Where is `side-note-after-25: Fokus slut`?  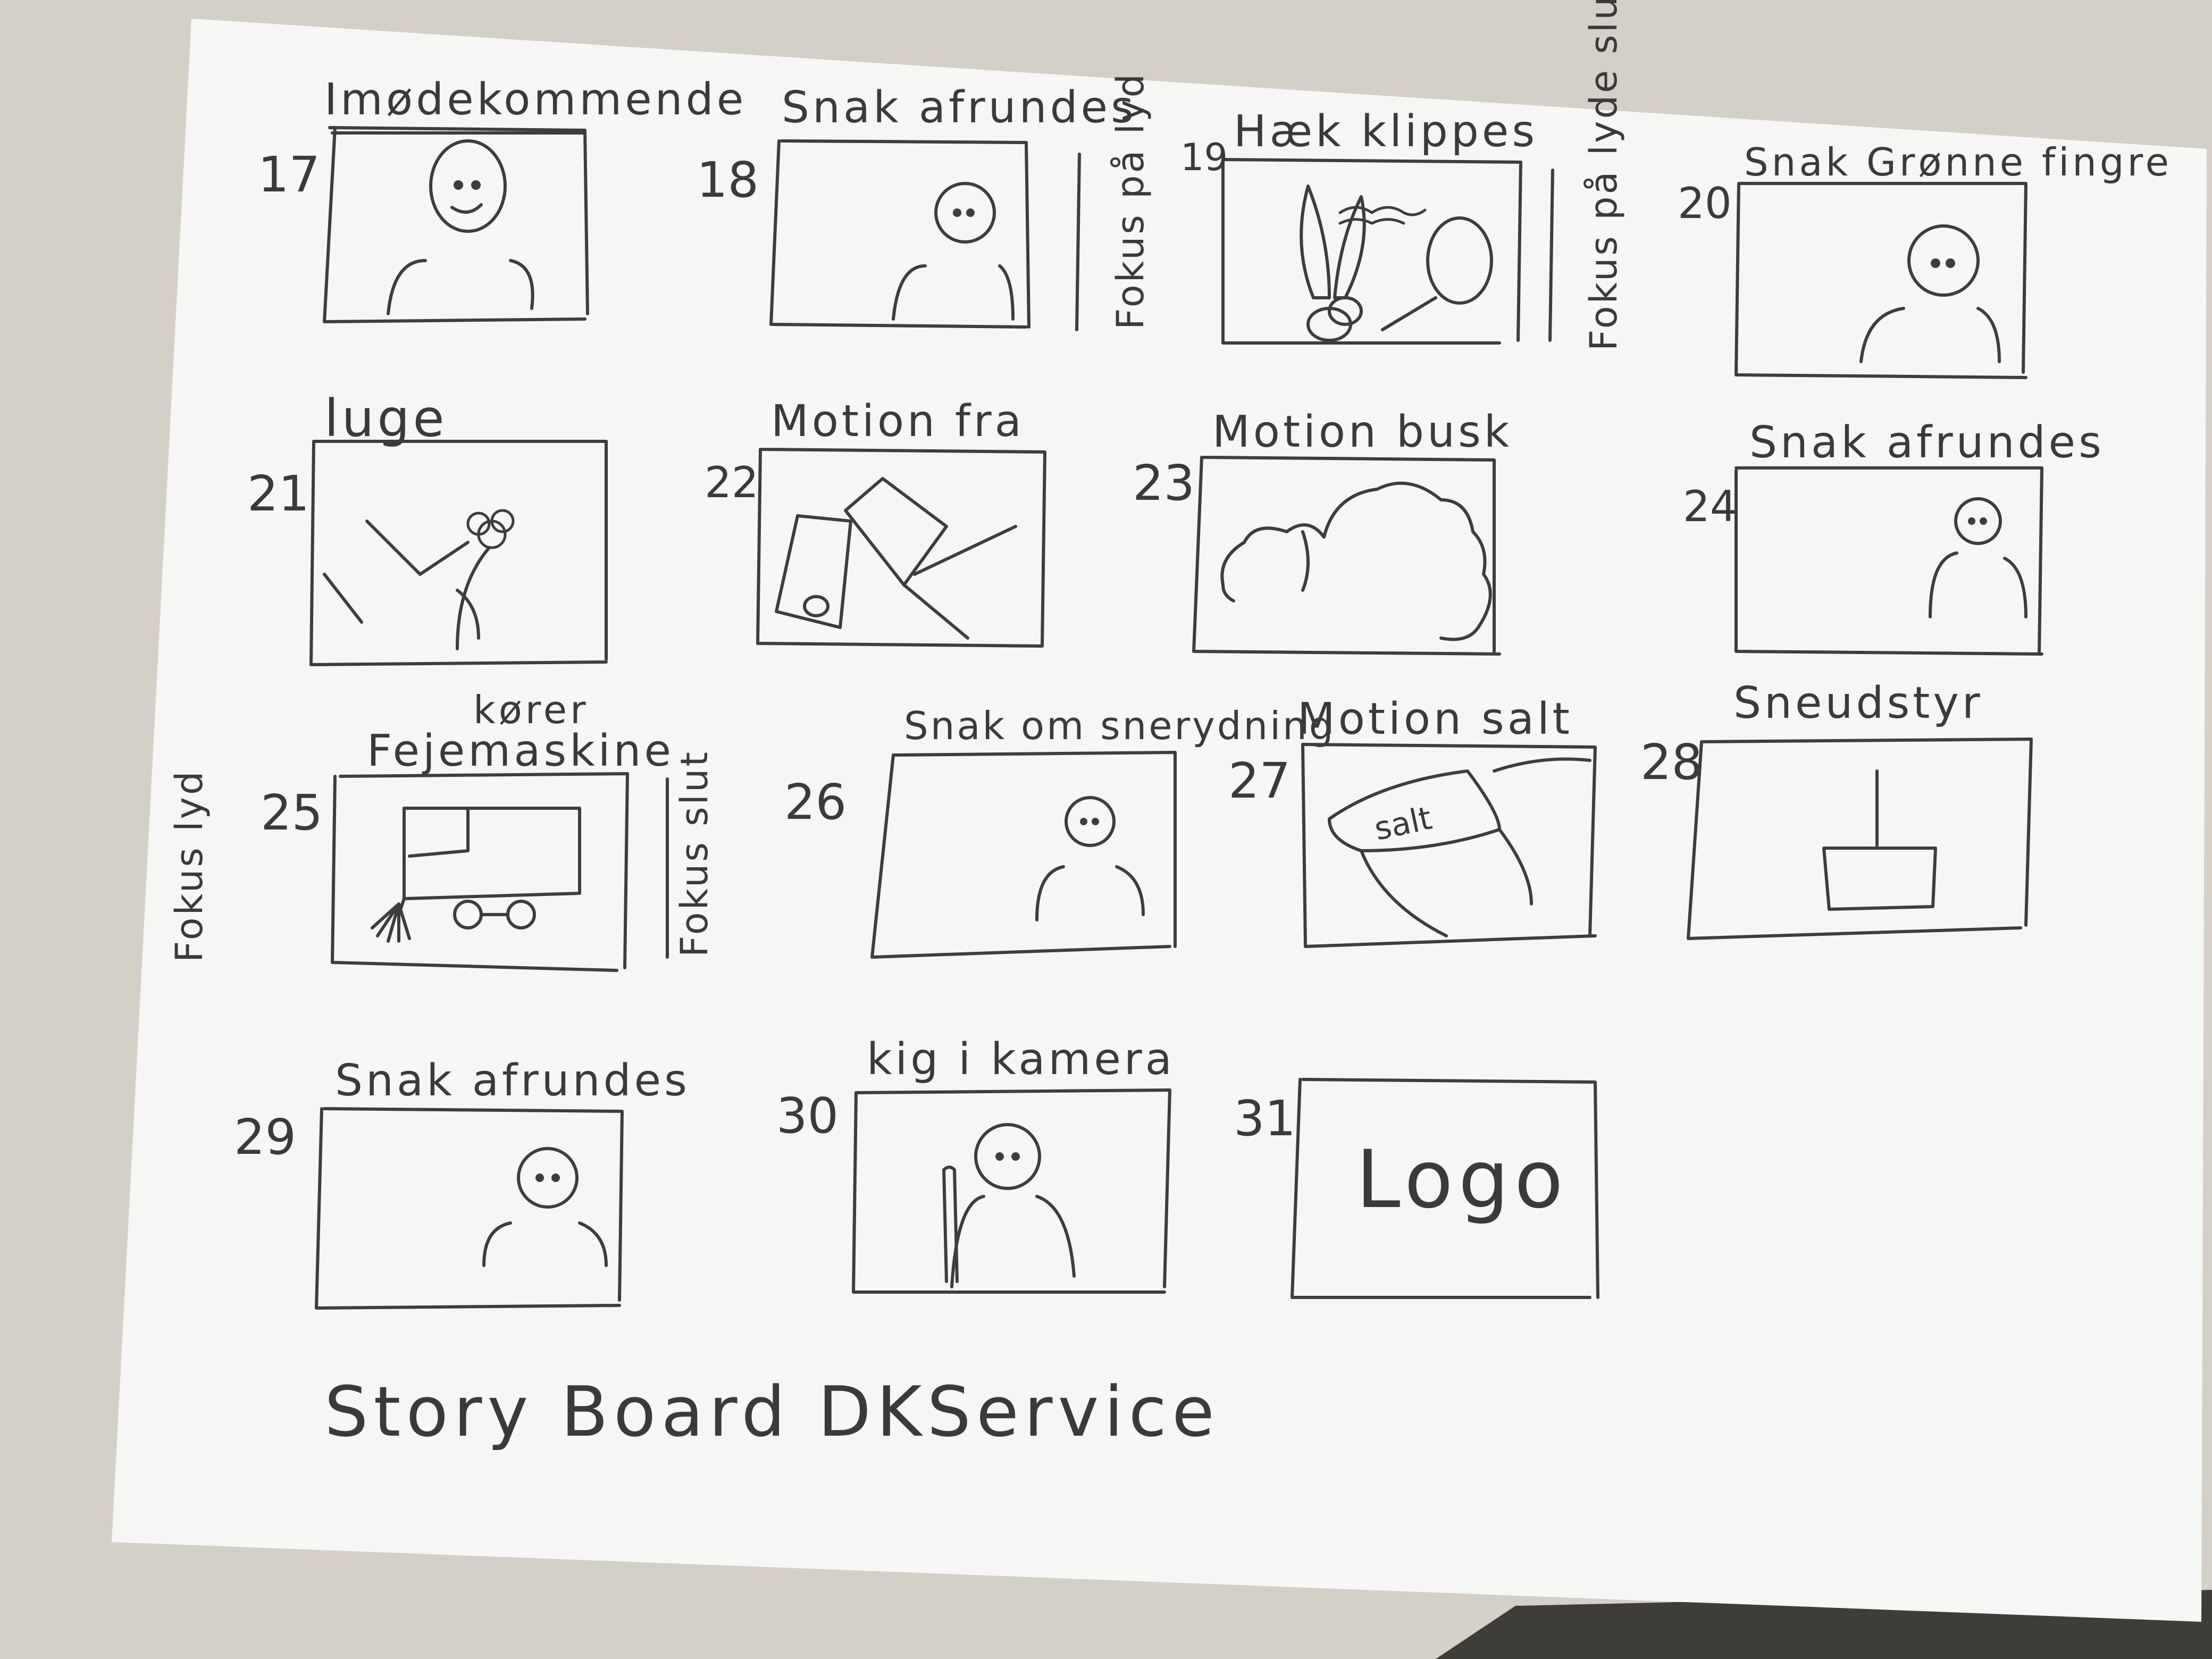 side-note-after-25: Fokus slut is located at coordinates (694, 853).